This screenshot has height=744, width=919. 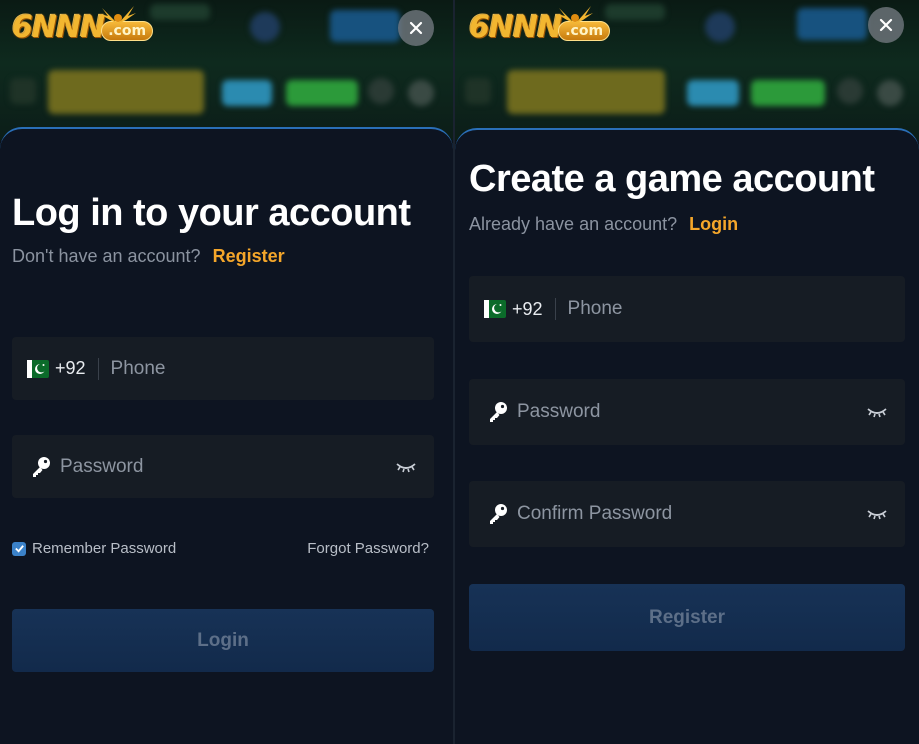 What do you see at coordinates (19, 548) in the screenshot?
I see `checkbox-checked-icon` at bounding box center [19, 548].